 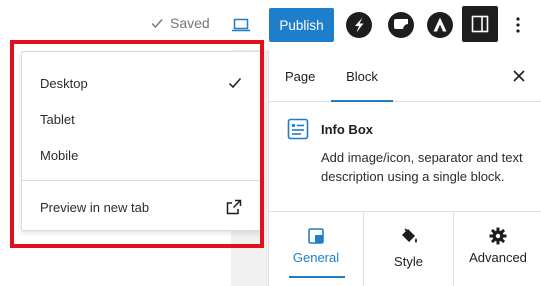 I want to click on tab-advanced-label: Advanced, so click(x=498, y=257).